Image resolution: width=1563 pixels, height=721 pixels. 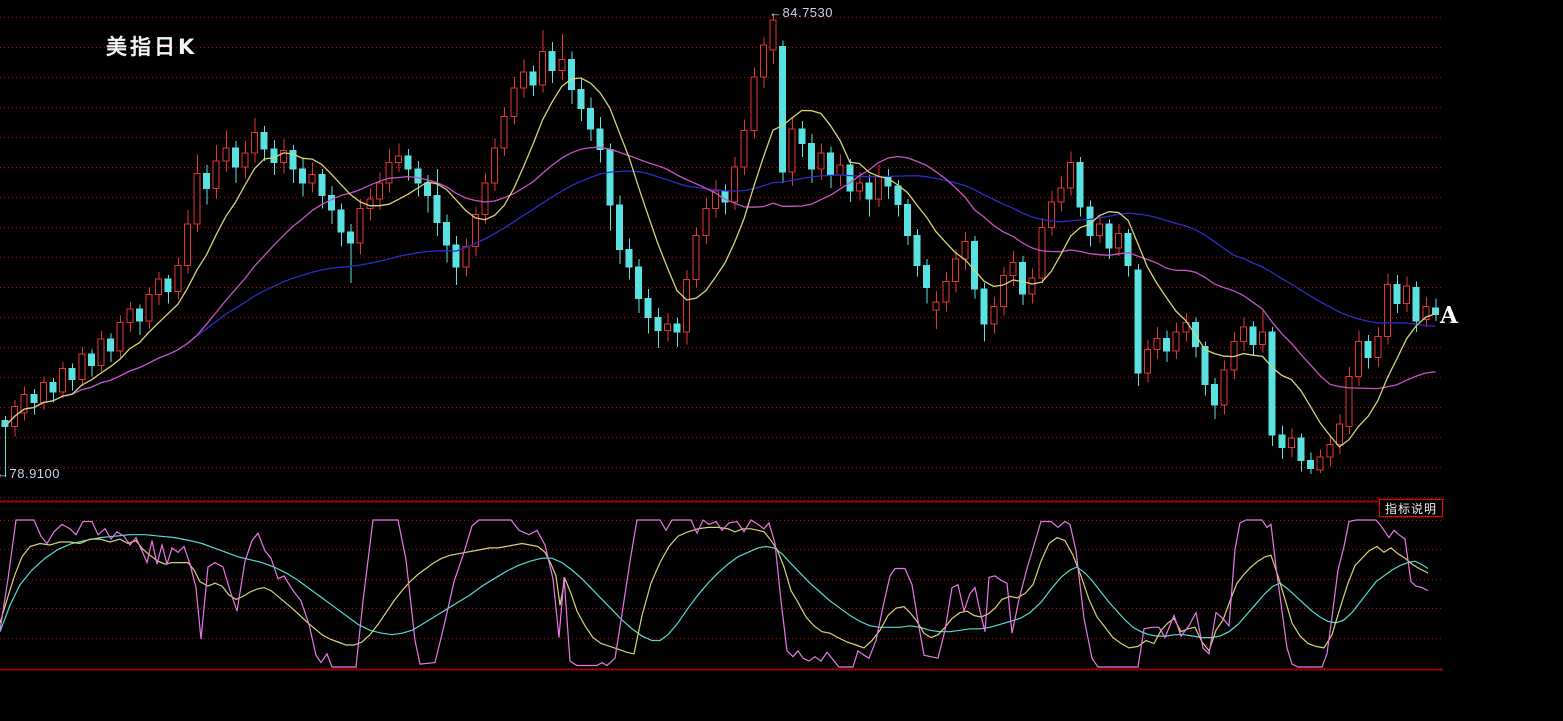 I want to click on highest-price-marker: ←84.7530, so click(x=801, y=12).